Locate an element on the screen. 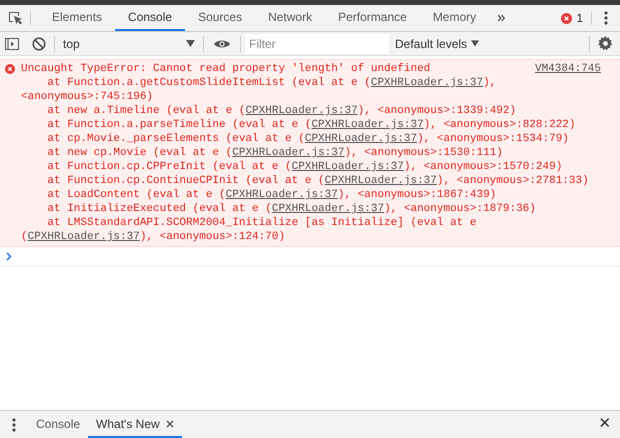 The image size is (620, 438). prompt-chevron-icon is located at coordinates (9, 256).